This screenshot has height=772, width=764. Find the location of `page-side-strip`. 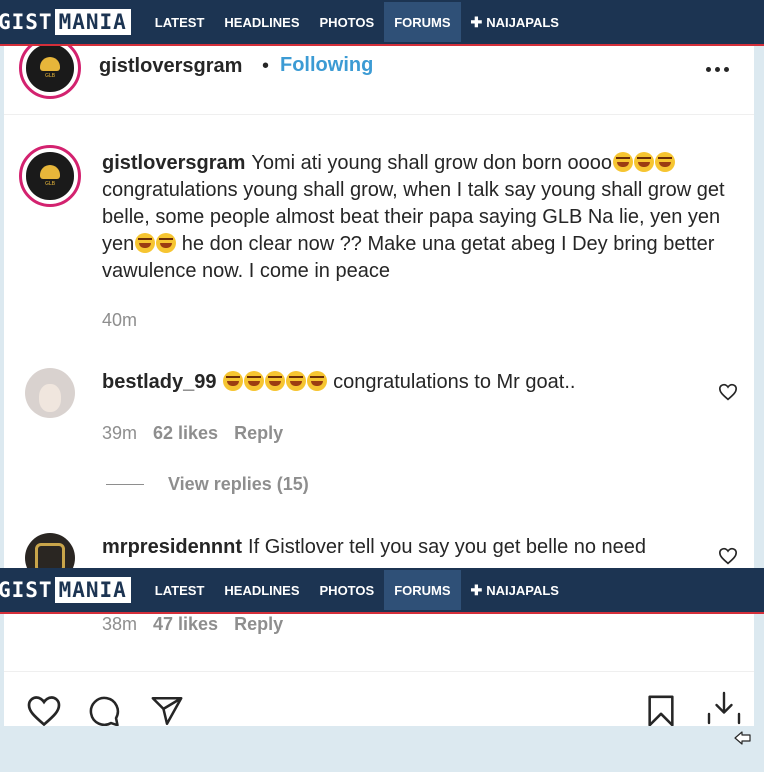

page-side-strip is located at coordinates (759, 386).